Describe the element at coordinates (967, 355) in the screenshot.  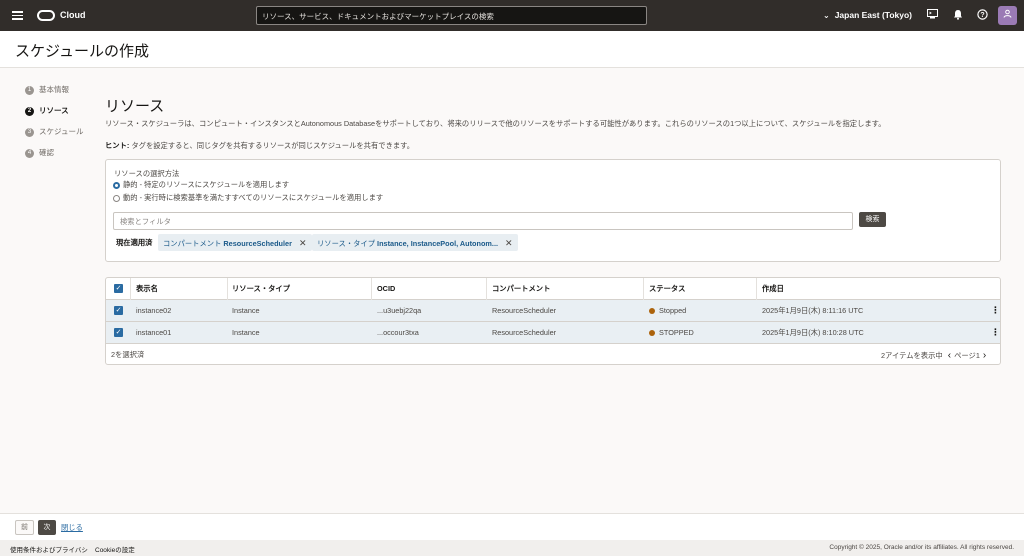
I see `page-indicator: ページ1` at that location.